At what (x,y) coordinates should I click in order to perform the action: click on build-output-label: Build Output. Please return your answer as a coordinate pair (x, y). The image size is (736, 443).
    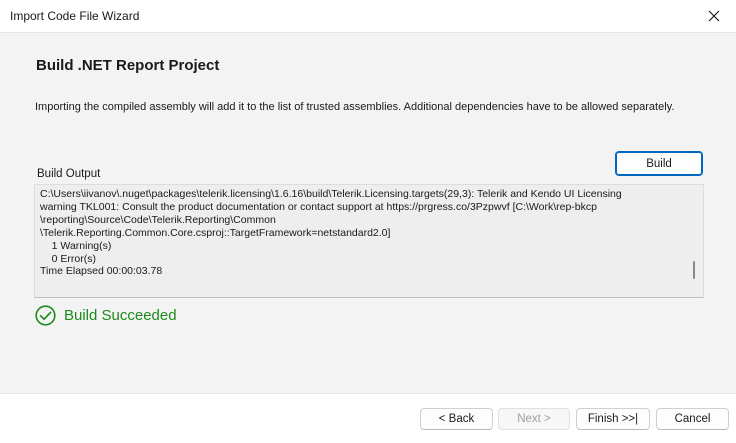
    Looking at the image, I should click on (69, 174).